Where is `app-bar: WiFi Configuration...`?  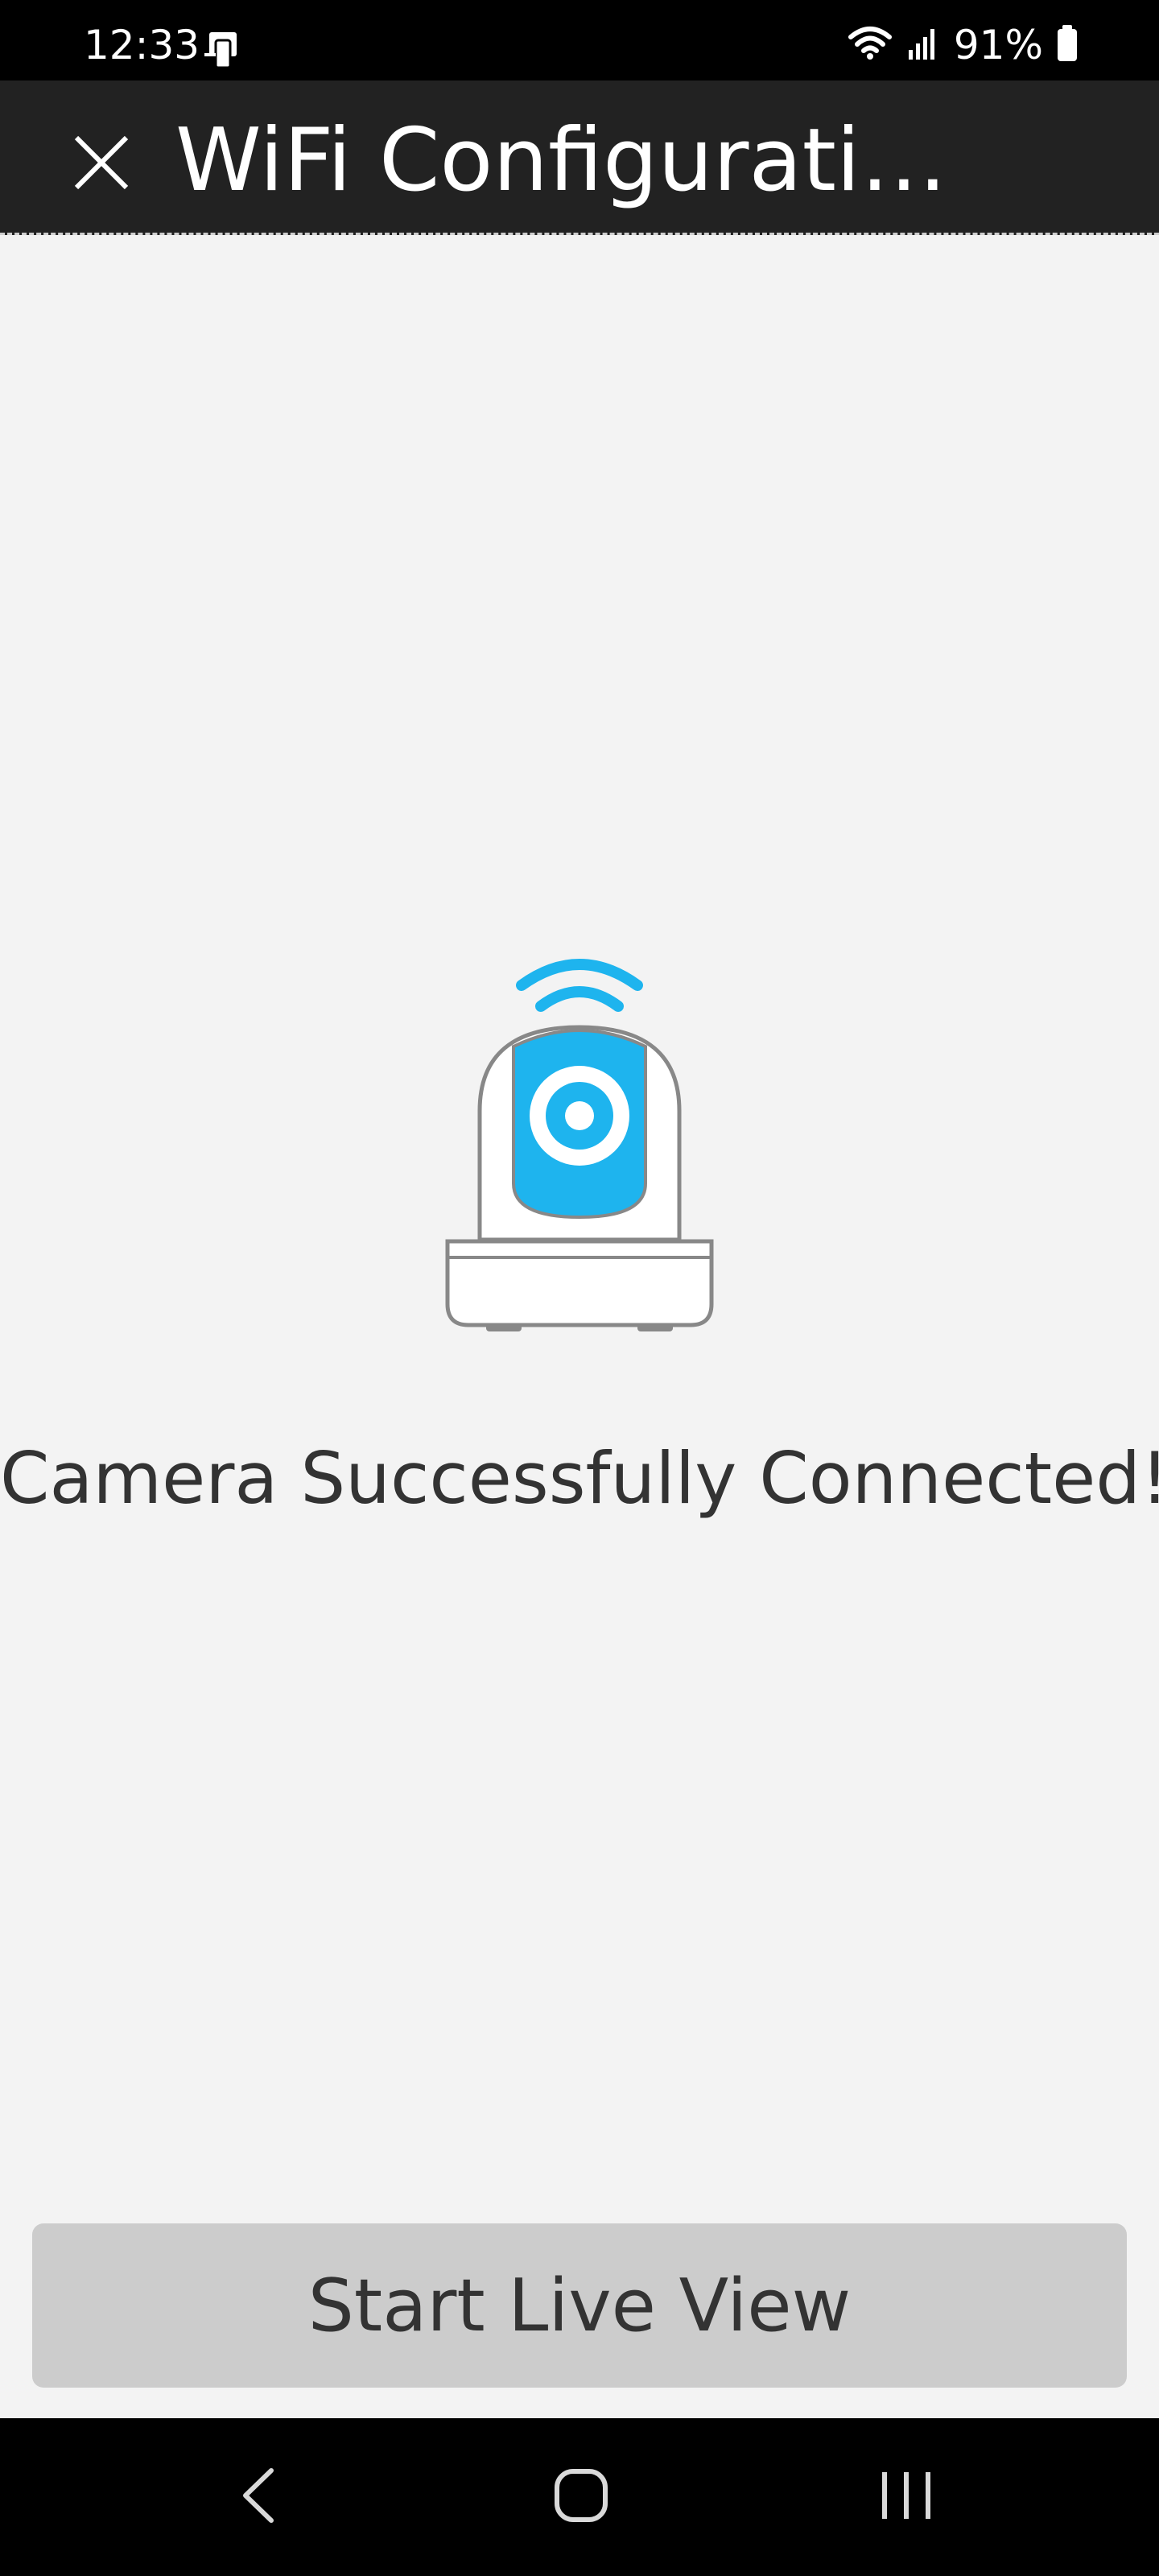 app-bar: WiFi Configuration... is located at coordinates (579, 157).